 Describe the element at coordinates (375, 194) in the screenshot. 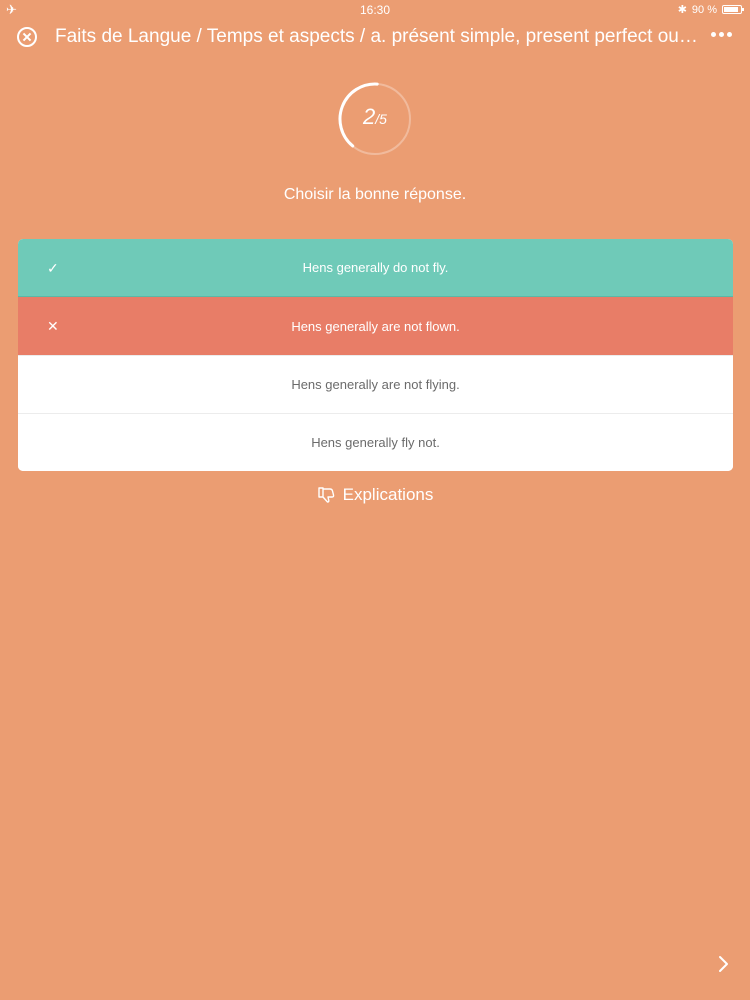

I see `instruction-text: Choisir la bonne réponse.` at that location.